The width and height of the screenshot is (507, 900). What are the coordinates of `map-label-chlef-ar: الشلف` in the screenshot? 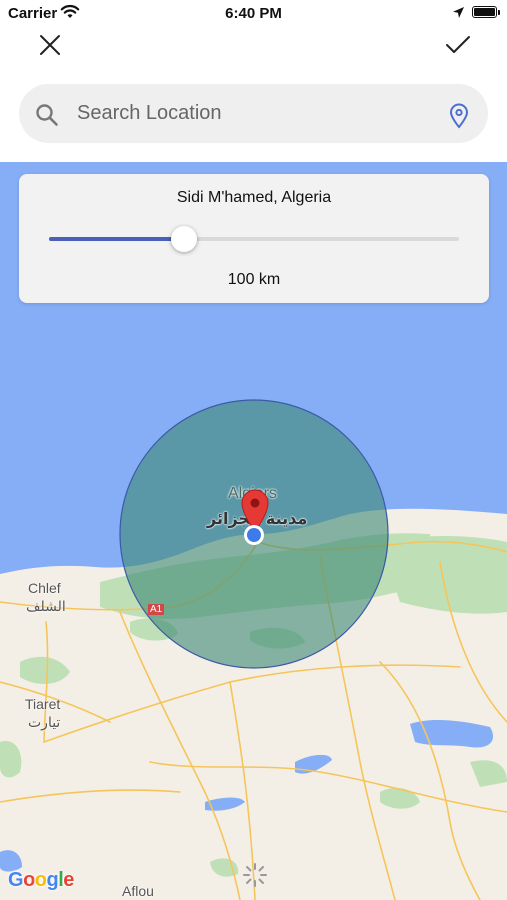 It's located at (46, 606).